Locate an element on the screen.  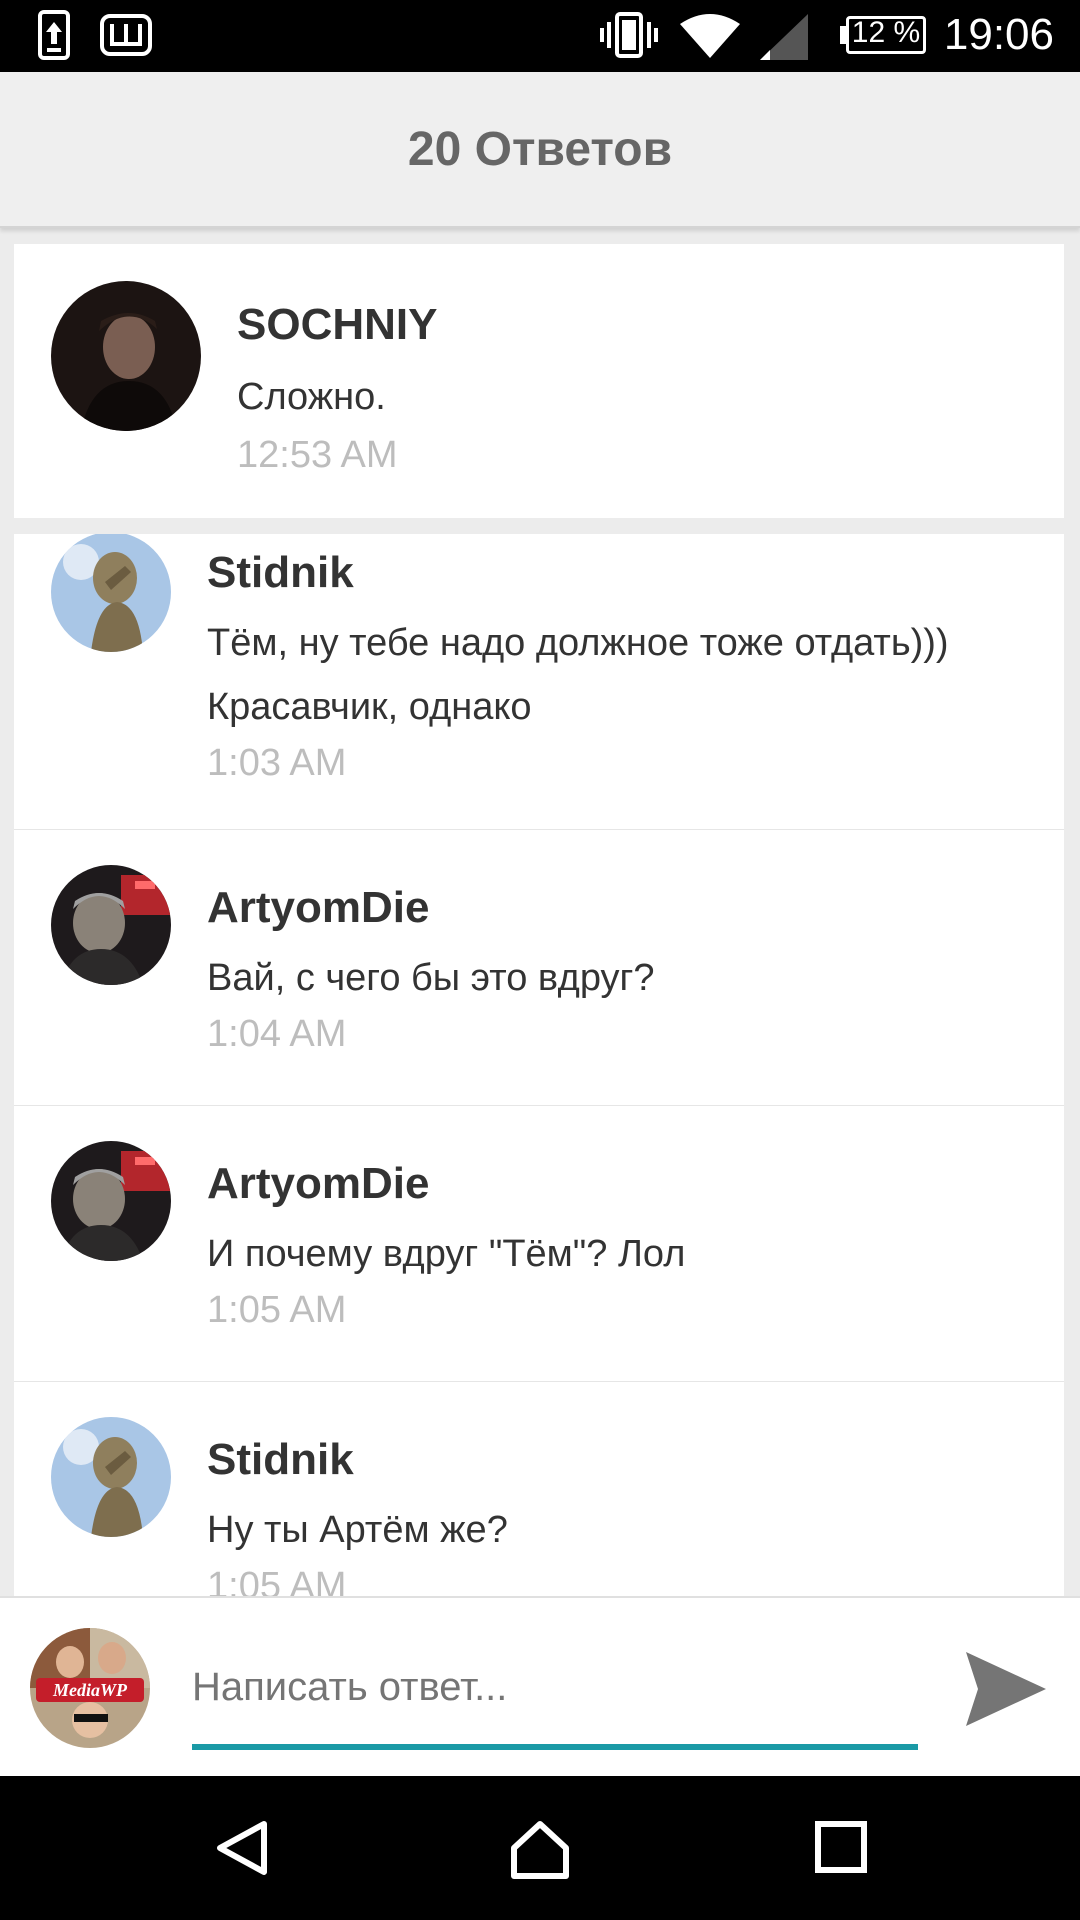
app-header: 20 Ответов is located at coordinates (540, 150).